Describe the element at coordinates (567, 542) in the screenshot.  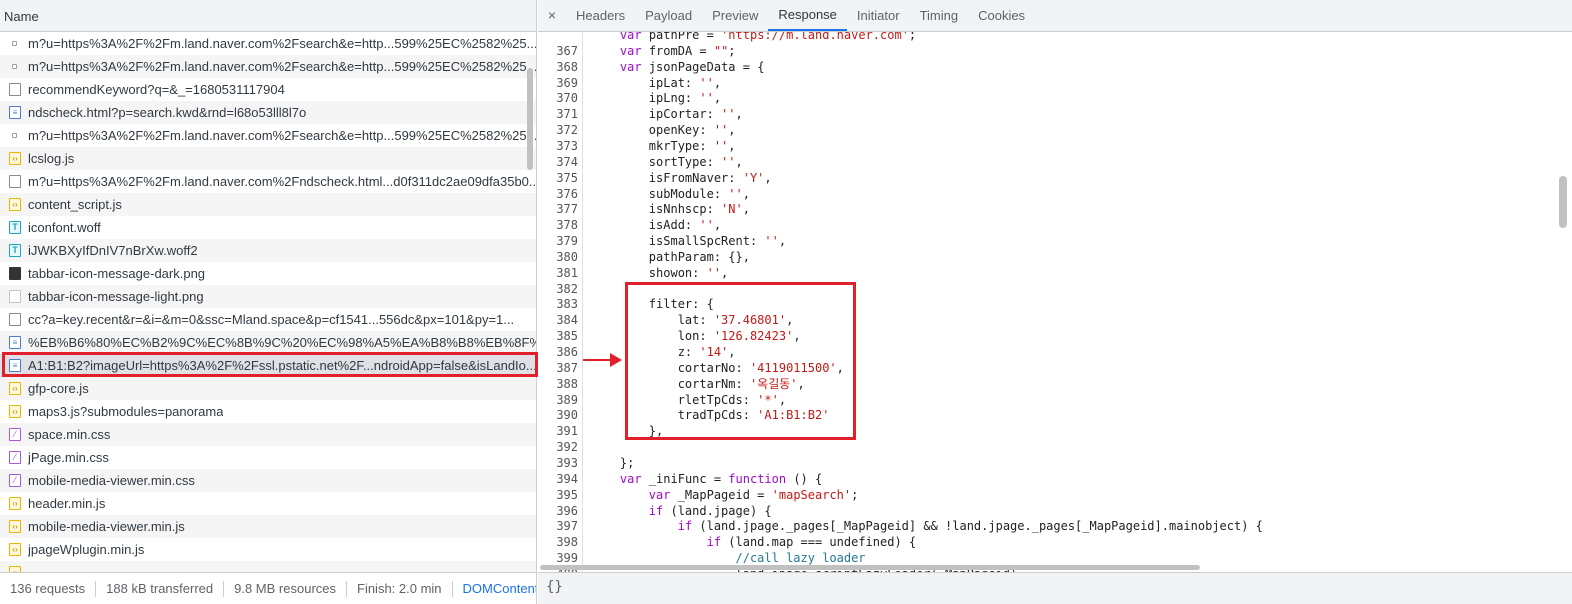
I see `line-number: 398` at that location.